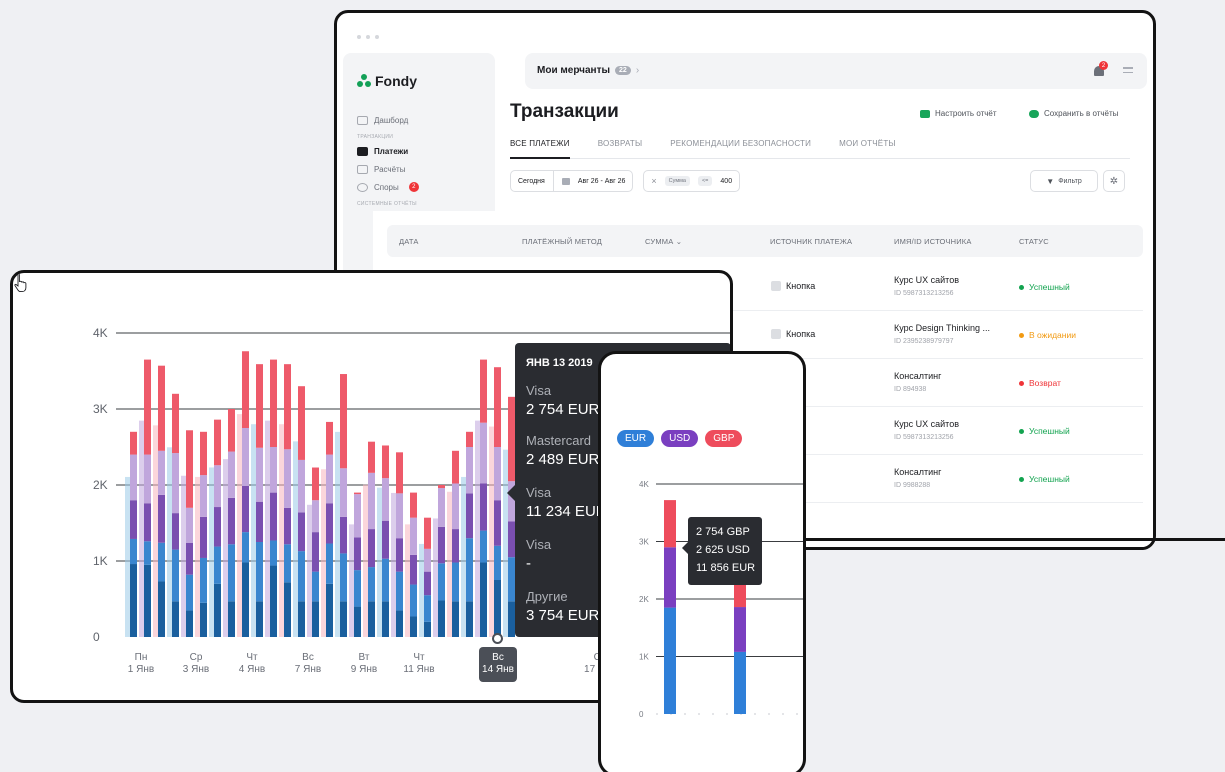 The height and width of the screenshot is (772, 1225). What do you see at coordinates (1114, 181) in the screenshot?
I see `settings-button: ✲` at bounding box center [1114, 181].